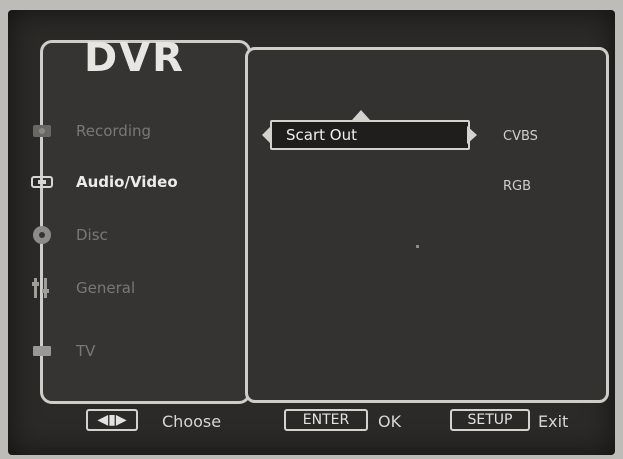 The width and height of the screenshot is (623, 459). I want to click on menu-label-tv: TV, so click(86, 351).